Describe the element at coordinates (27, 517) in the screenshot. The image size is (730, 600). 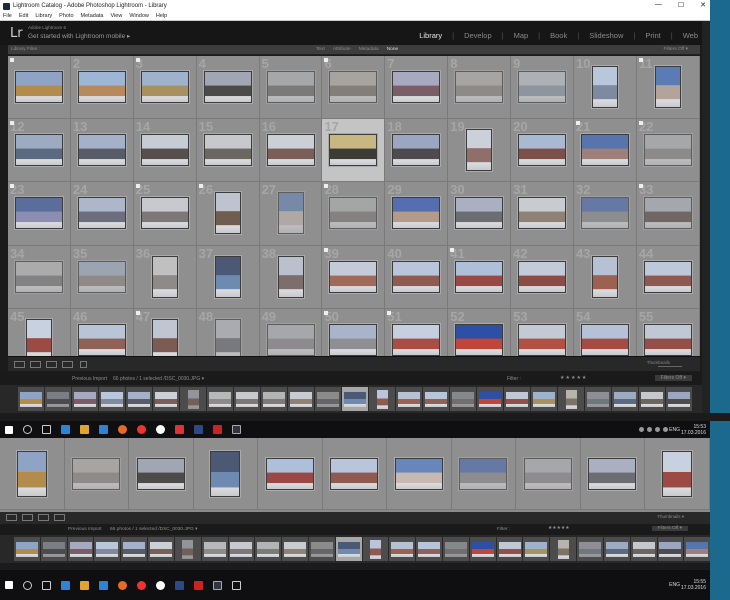
I see `loupe-view-button` at that location.